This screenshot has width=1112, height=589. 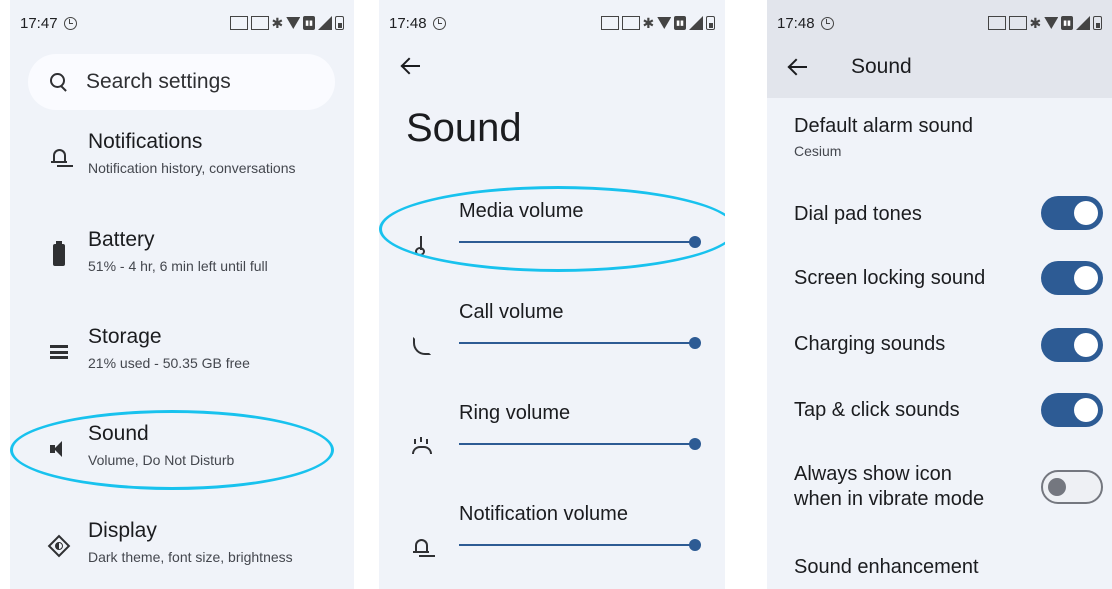 I want to click on speaker-icon, so click(x=59, y=449).